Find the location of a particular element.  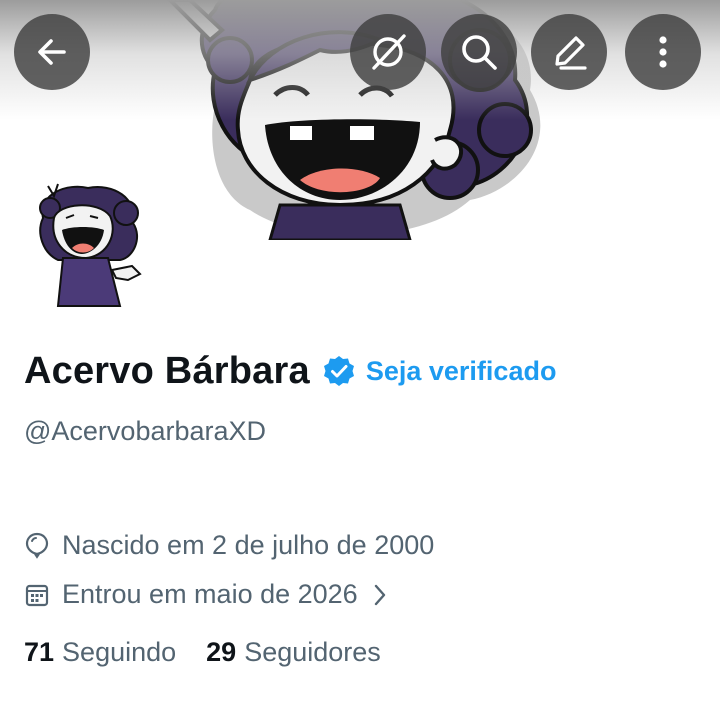

pencil-icon is located at coordinates (571, 53).